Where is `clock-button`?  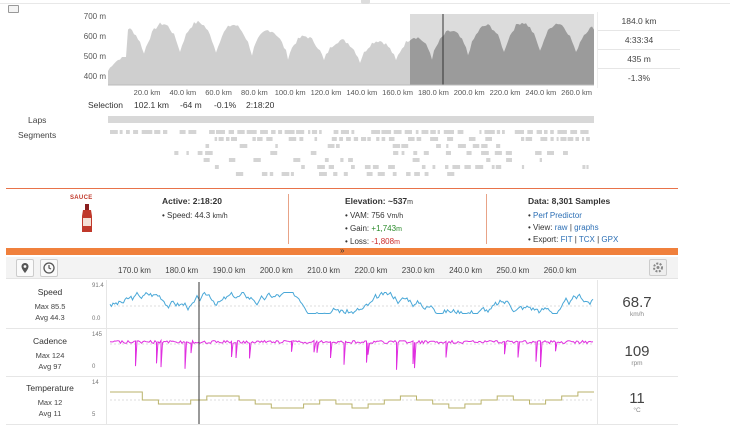 clock-button is located at coordinates (49, 268).